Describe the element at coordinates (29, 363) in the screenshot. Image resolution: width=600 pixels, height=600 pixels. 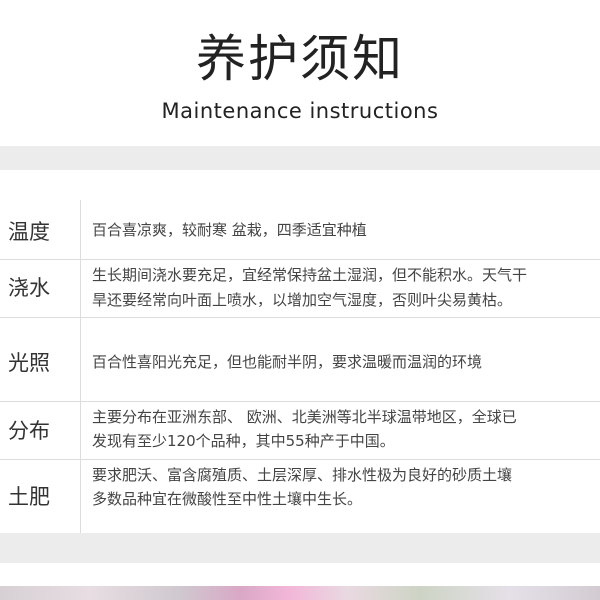
I see `row-label-light: 光照` at that location.